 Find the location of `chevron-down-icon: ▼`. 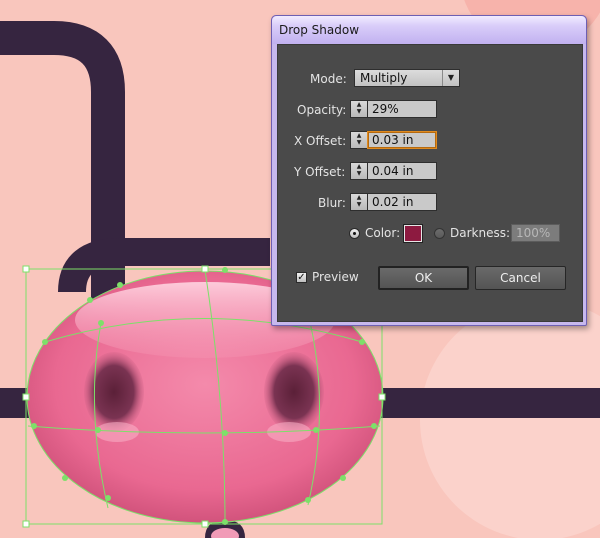

chevron-down-icon: ▼ is located at coordinates (450, 78).